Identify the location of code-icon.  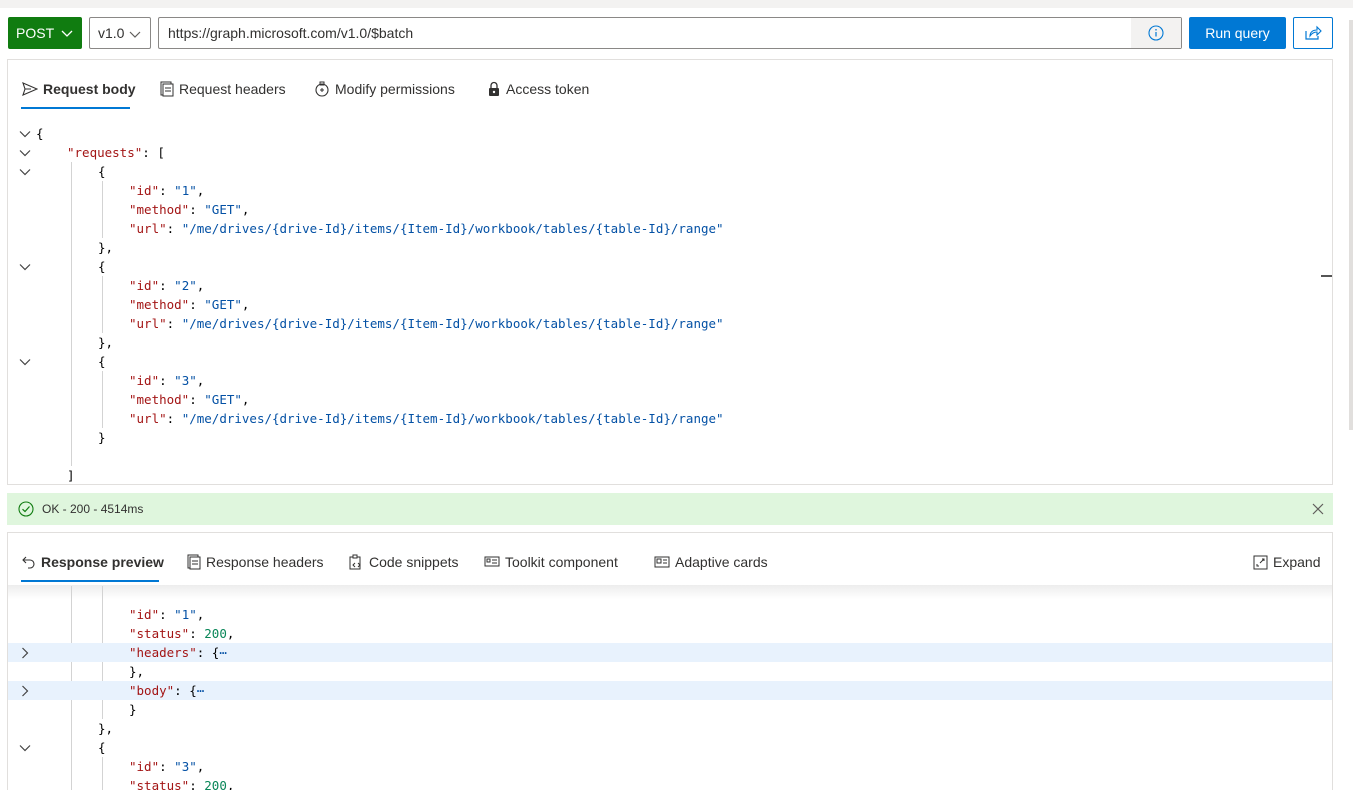
(355, 562).